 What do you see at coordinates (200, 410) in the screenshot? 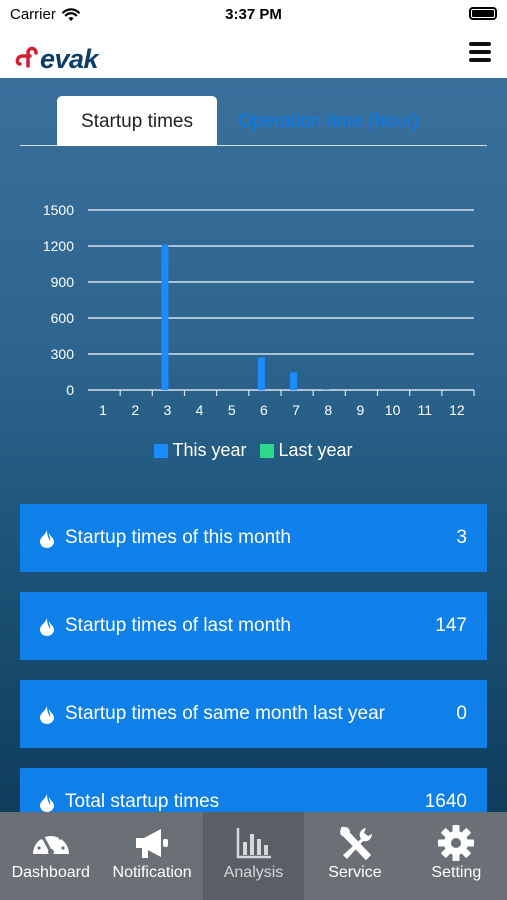
I see `x-tick-label: 4` at bounding box center [200, 410].